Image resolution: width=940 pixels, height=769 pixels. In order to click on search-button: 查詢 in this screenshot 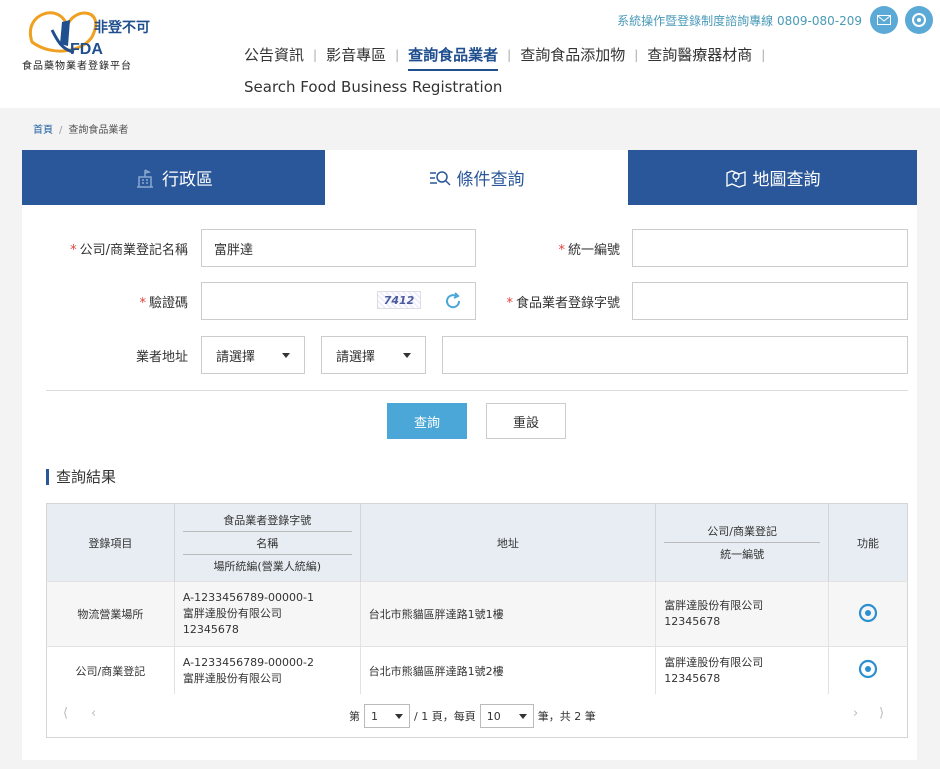, I will do `click(427, 421)`.